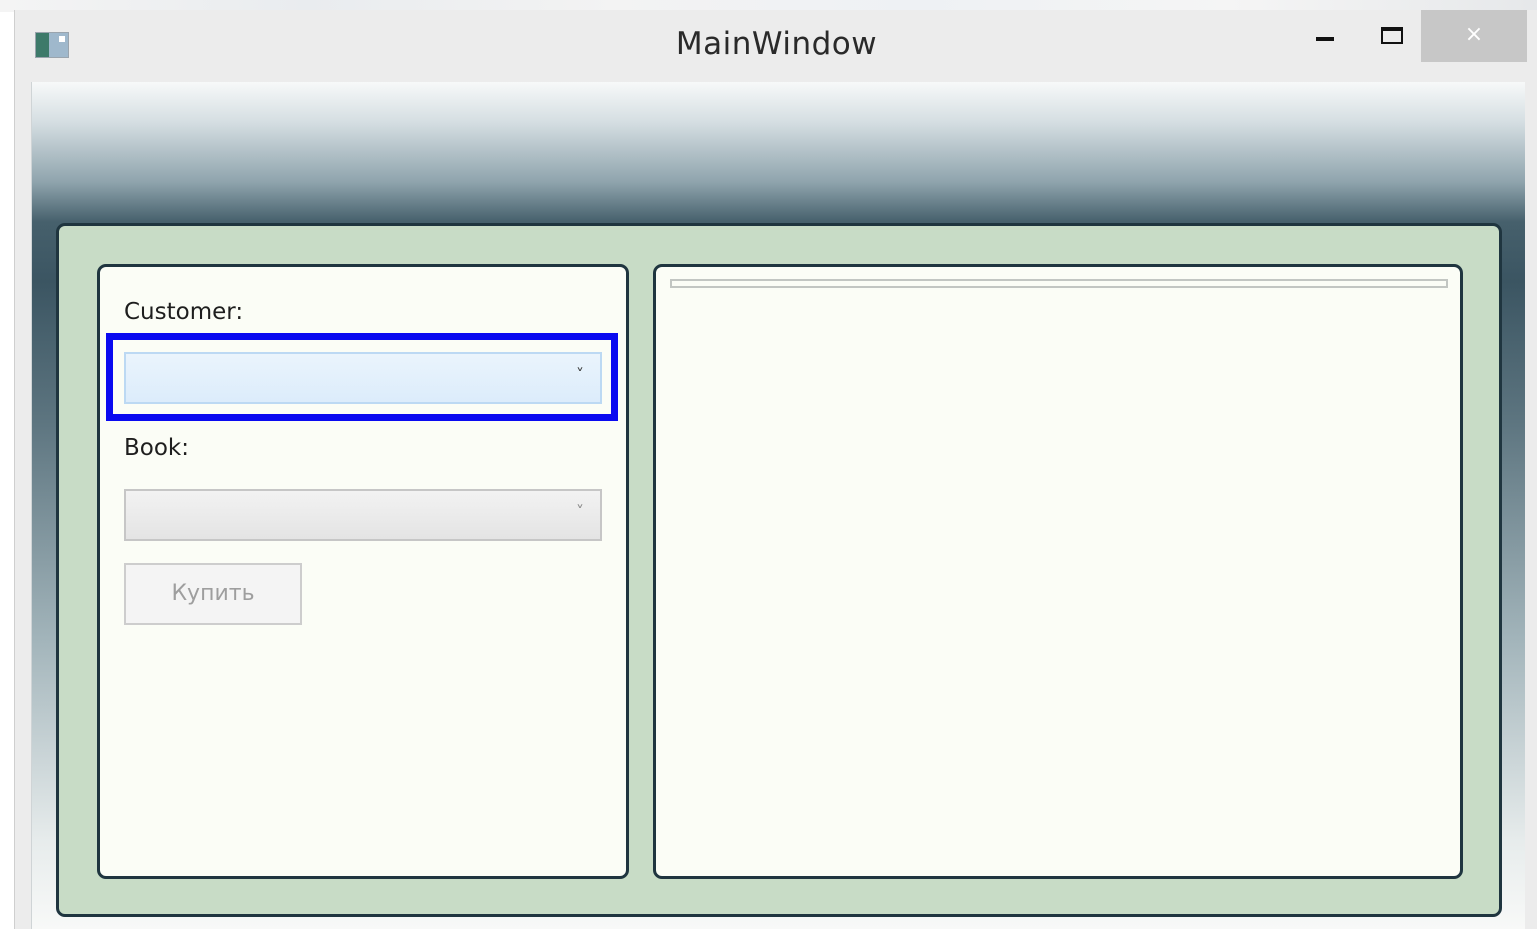 This screenshot has height=929, width=1537. Describe the element at coordinates (1059, 283) in the screenshot. I see `purchases-list` at that location.